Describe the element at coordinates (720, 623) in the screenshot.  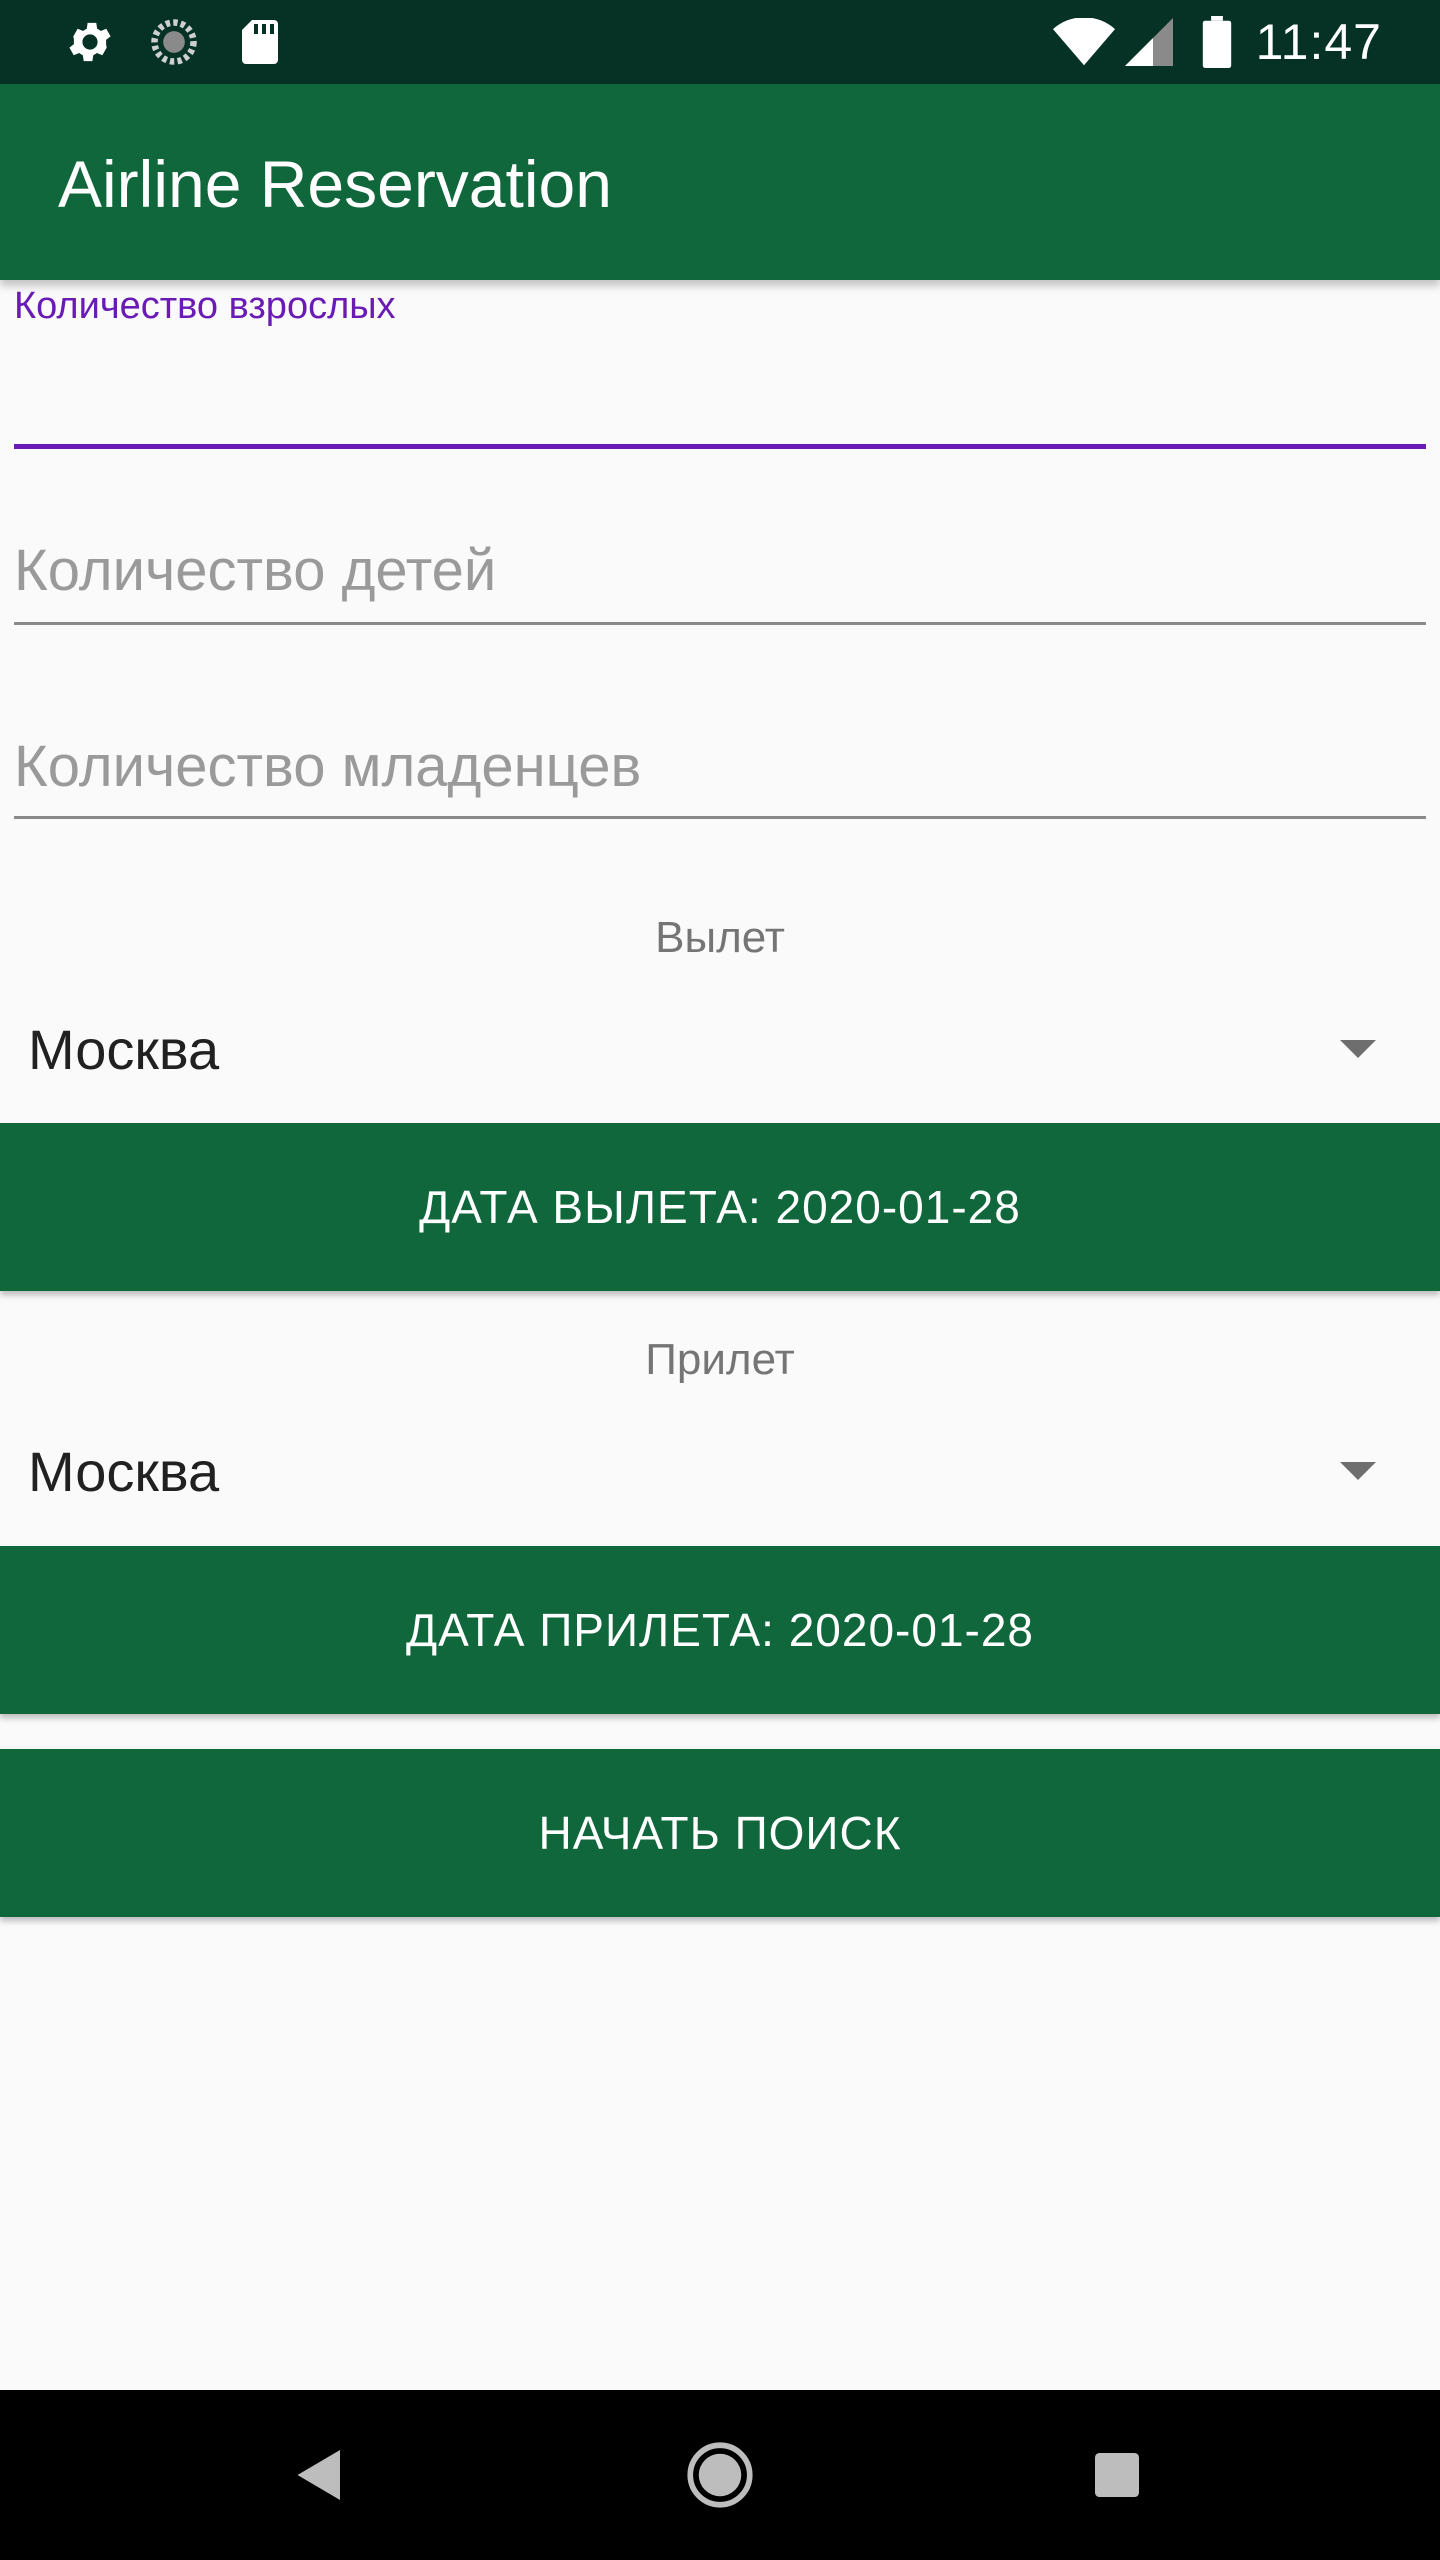
I see `children-field-underline` at that location.